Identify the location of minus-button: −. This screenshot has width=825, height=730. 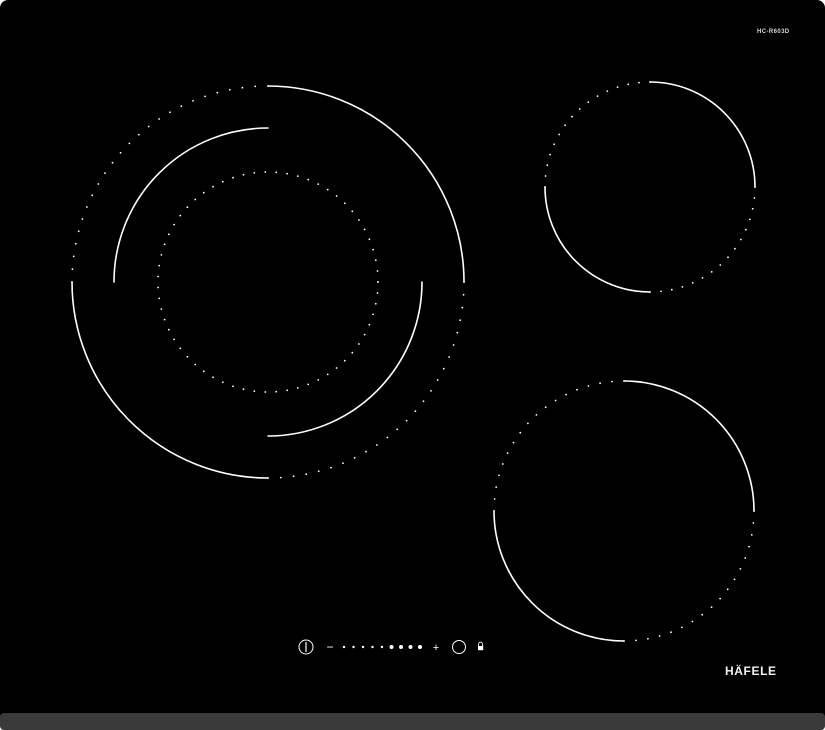
(329, 647).